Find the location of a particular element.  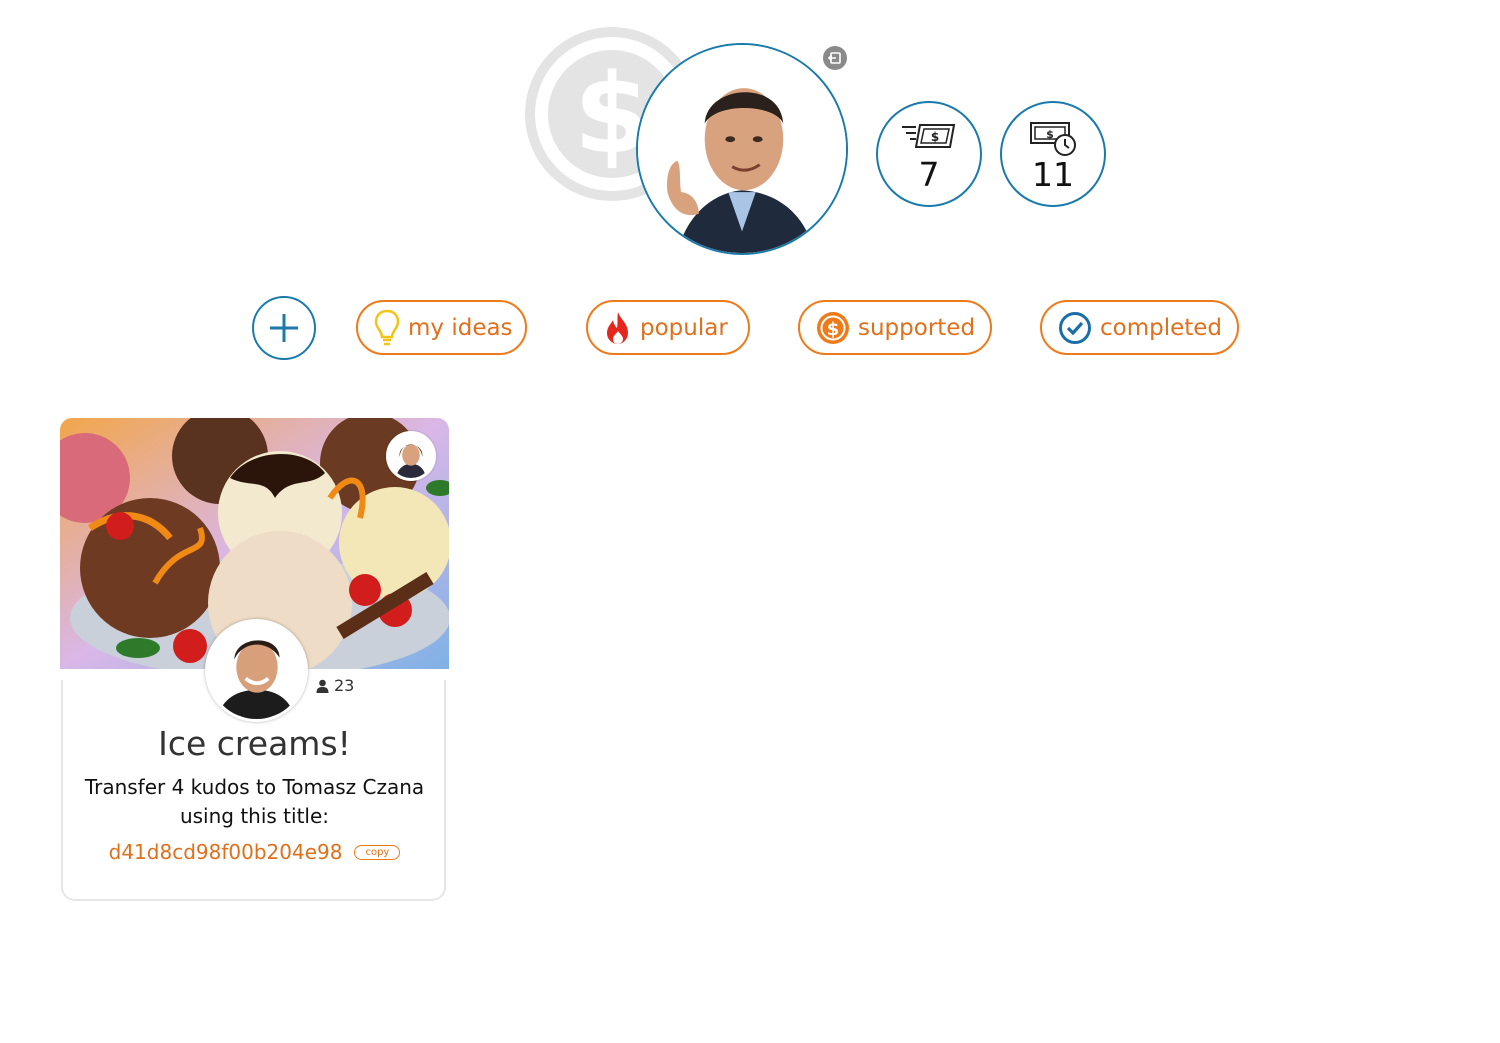

logout-icon is located at coordinates (834, 58).